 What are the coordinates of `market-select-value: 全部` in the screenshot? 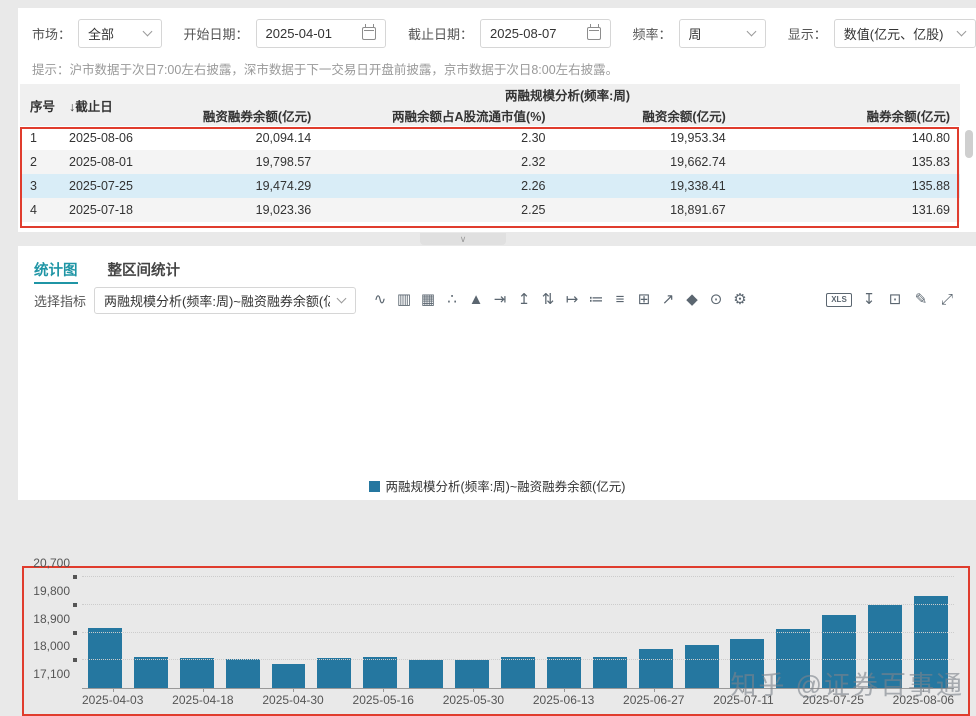 It's located at (101, 34).